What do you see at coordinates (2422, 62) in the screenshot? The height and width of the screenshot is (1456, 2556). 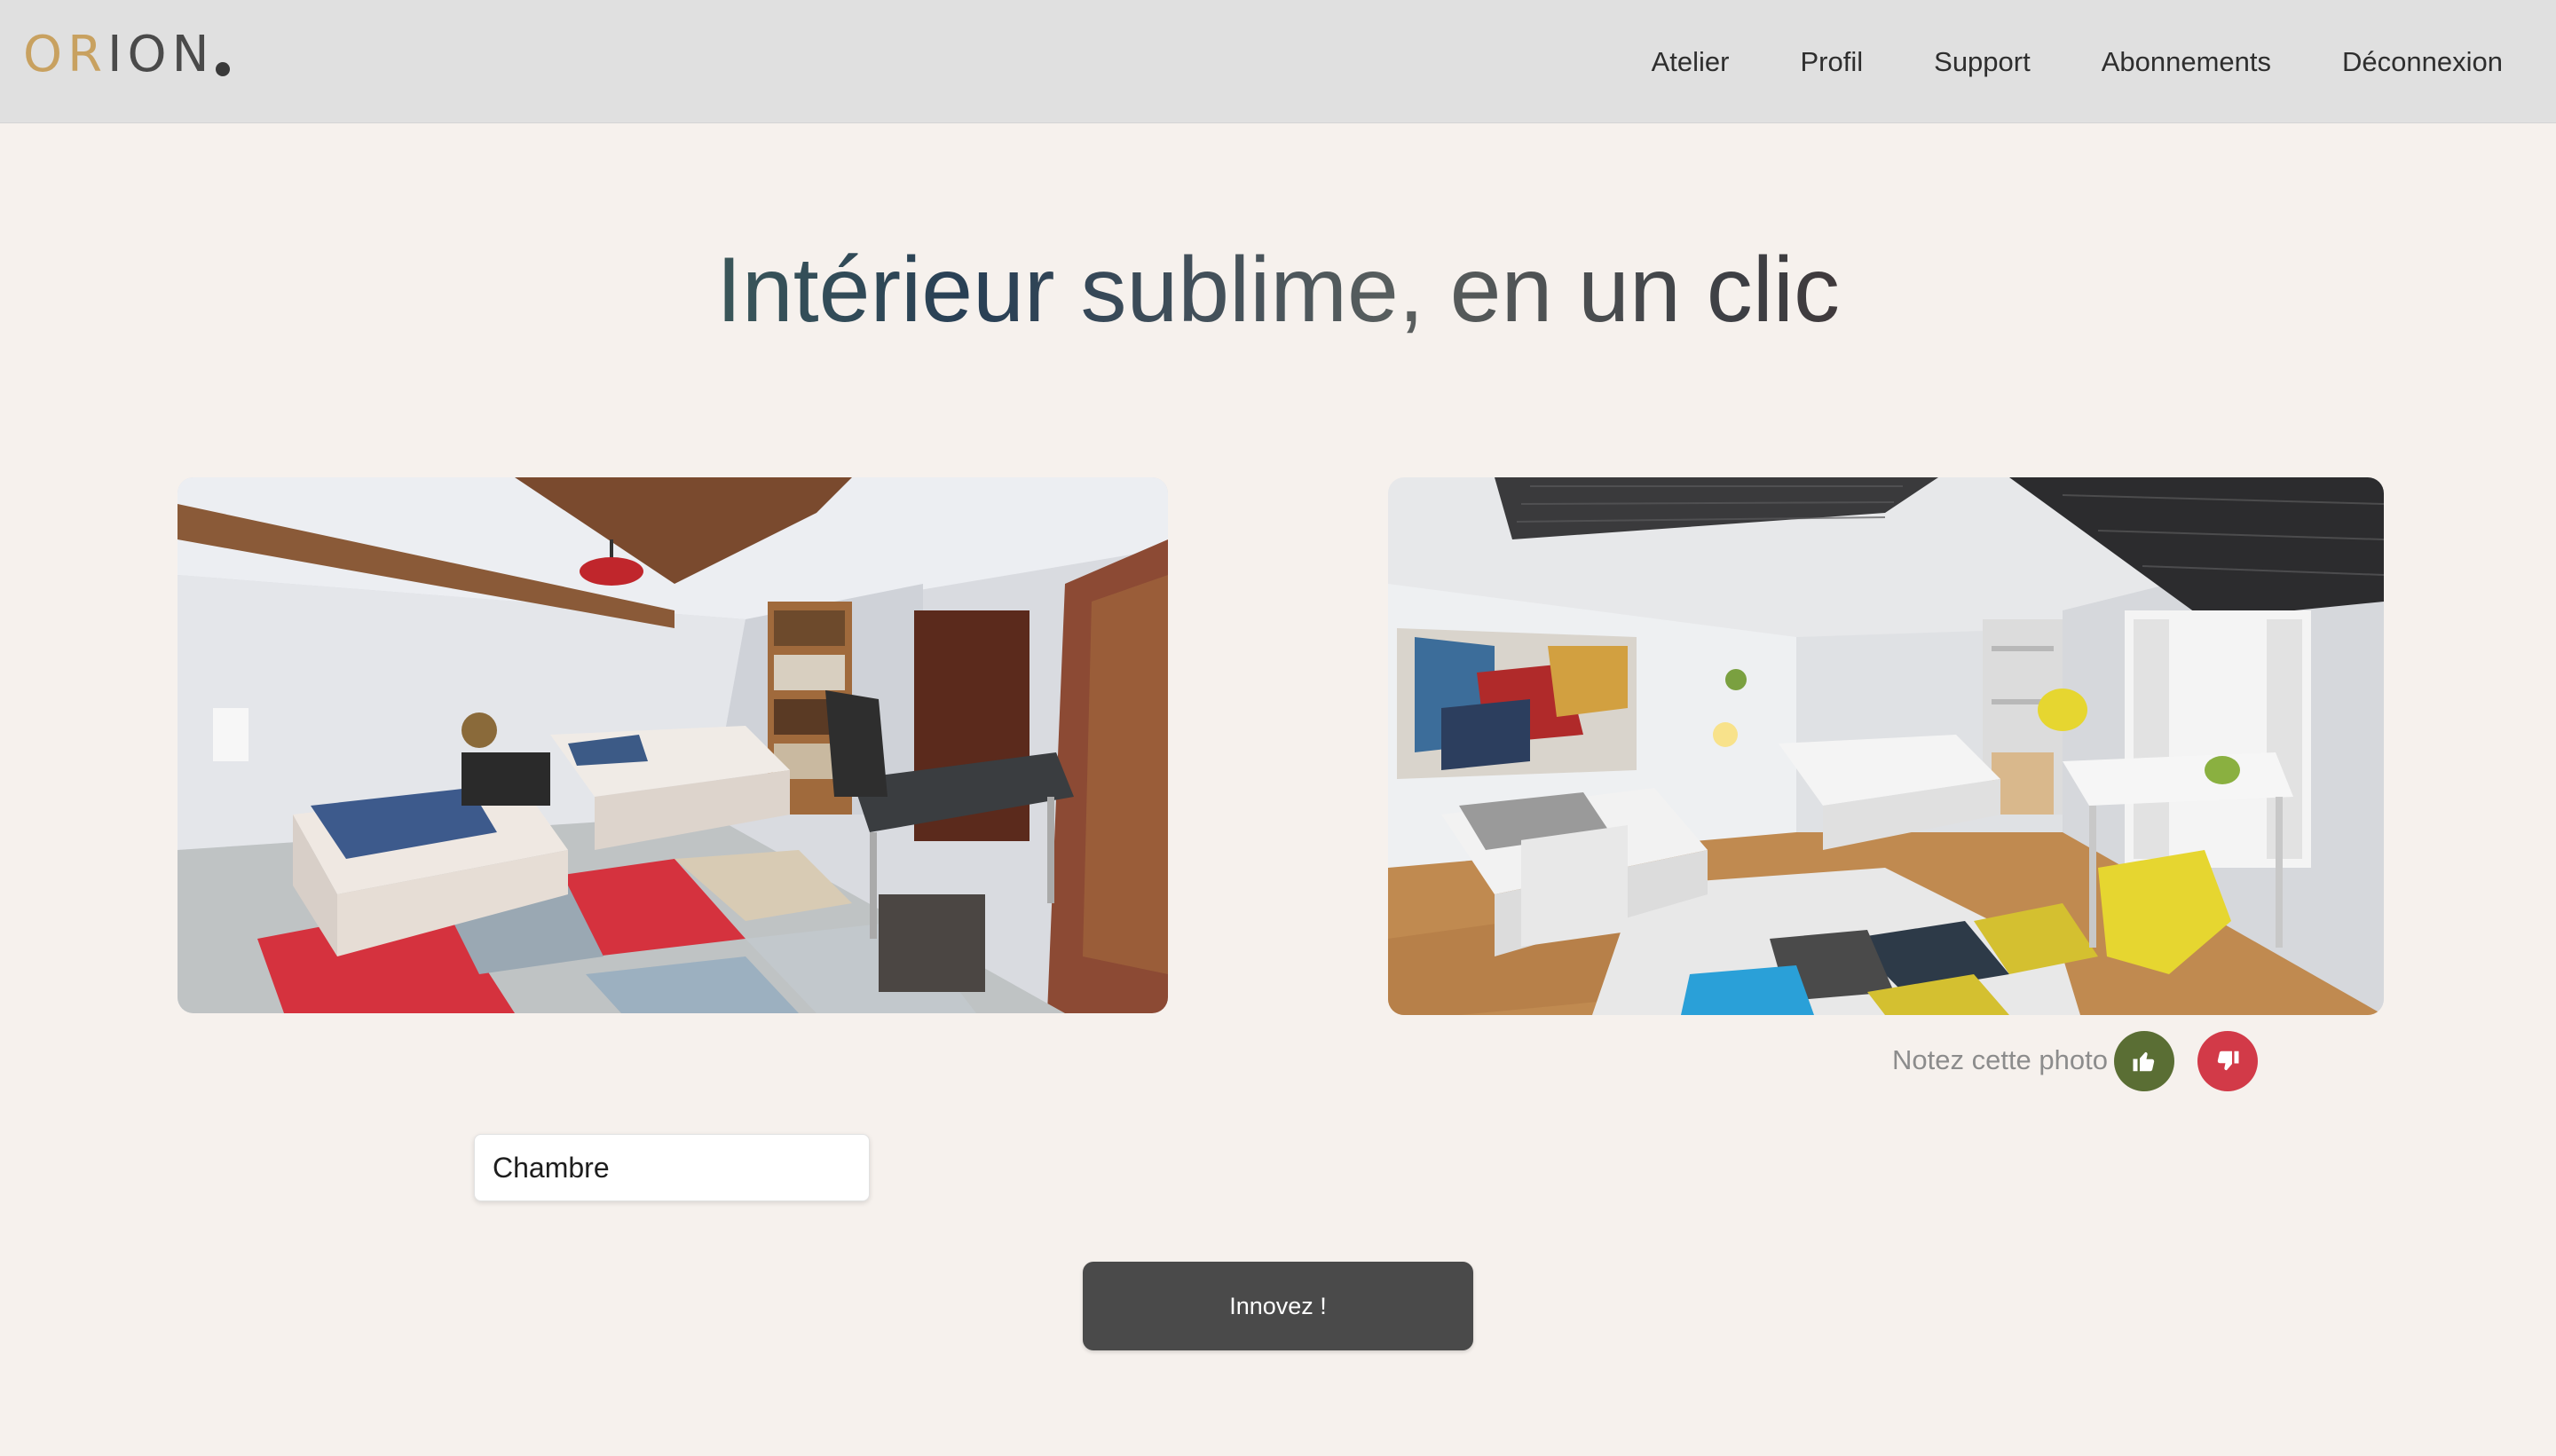 I see `nav-link-deconnexion: Déconnexion` at bounding box center [2422, 62].